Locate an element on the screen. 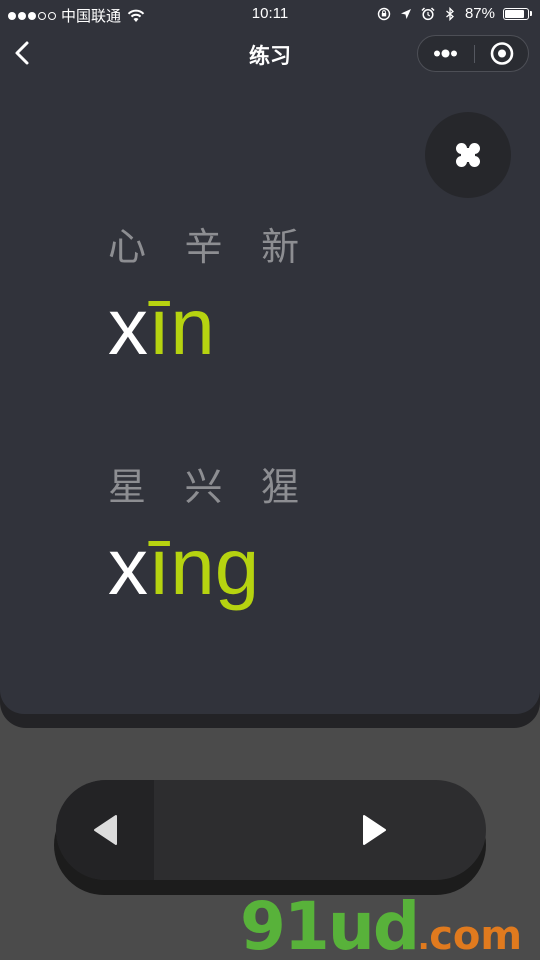  more-dots-icon is located at coordinates (445, 53).